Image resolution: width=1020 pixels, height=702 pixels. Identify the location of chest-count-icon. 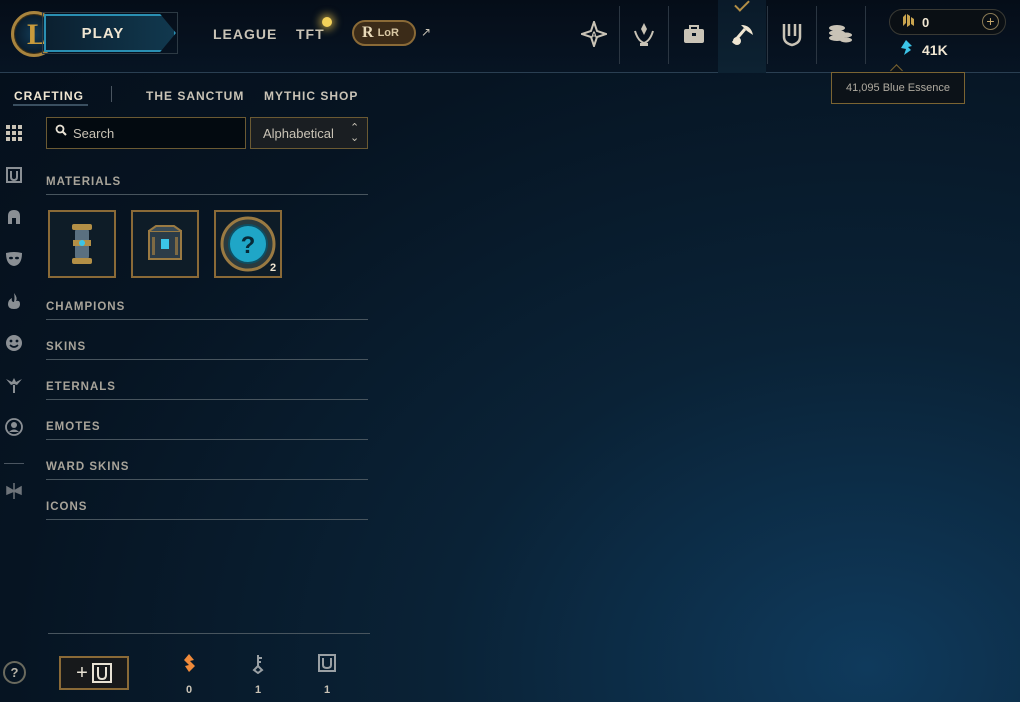
(327, 664).